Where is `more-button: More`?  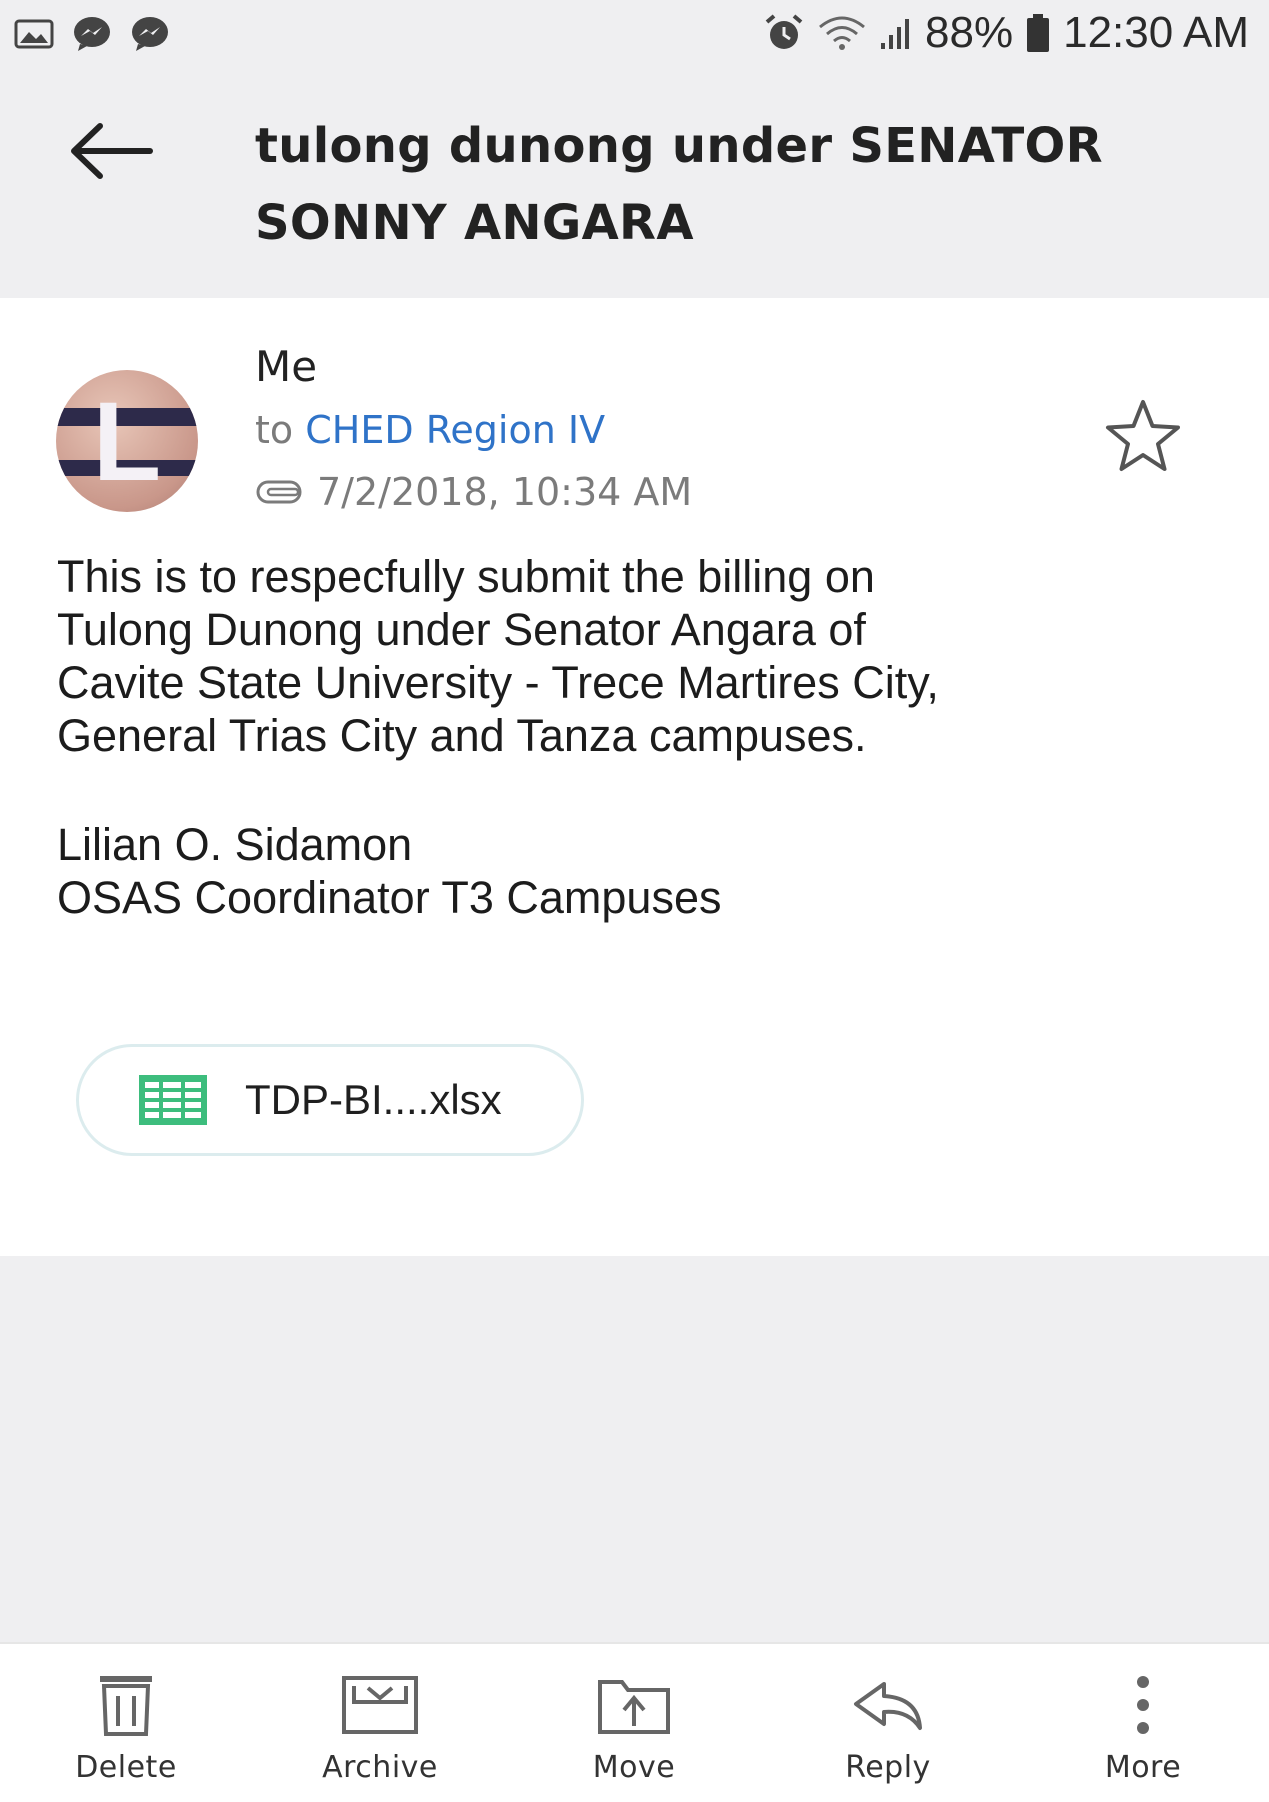 more-button: More is located at coordinates (1143, 1723).